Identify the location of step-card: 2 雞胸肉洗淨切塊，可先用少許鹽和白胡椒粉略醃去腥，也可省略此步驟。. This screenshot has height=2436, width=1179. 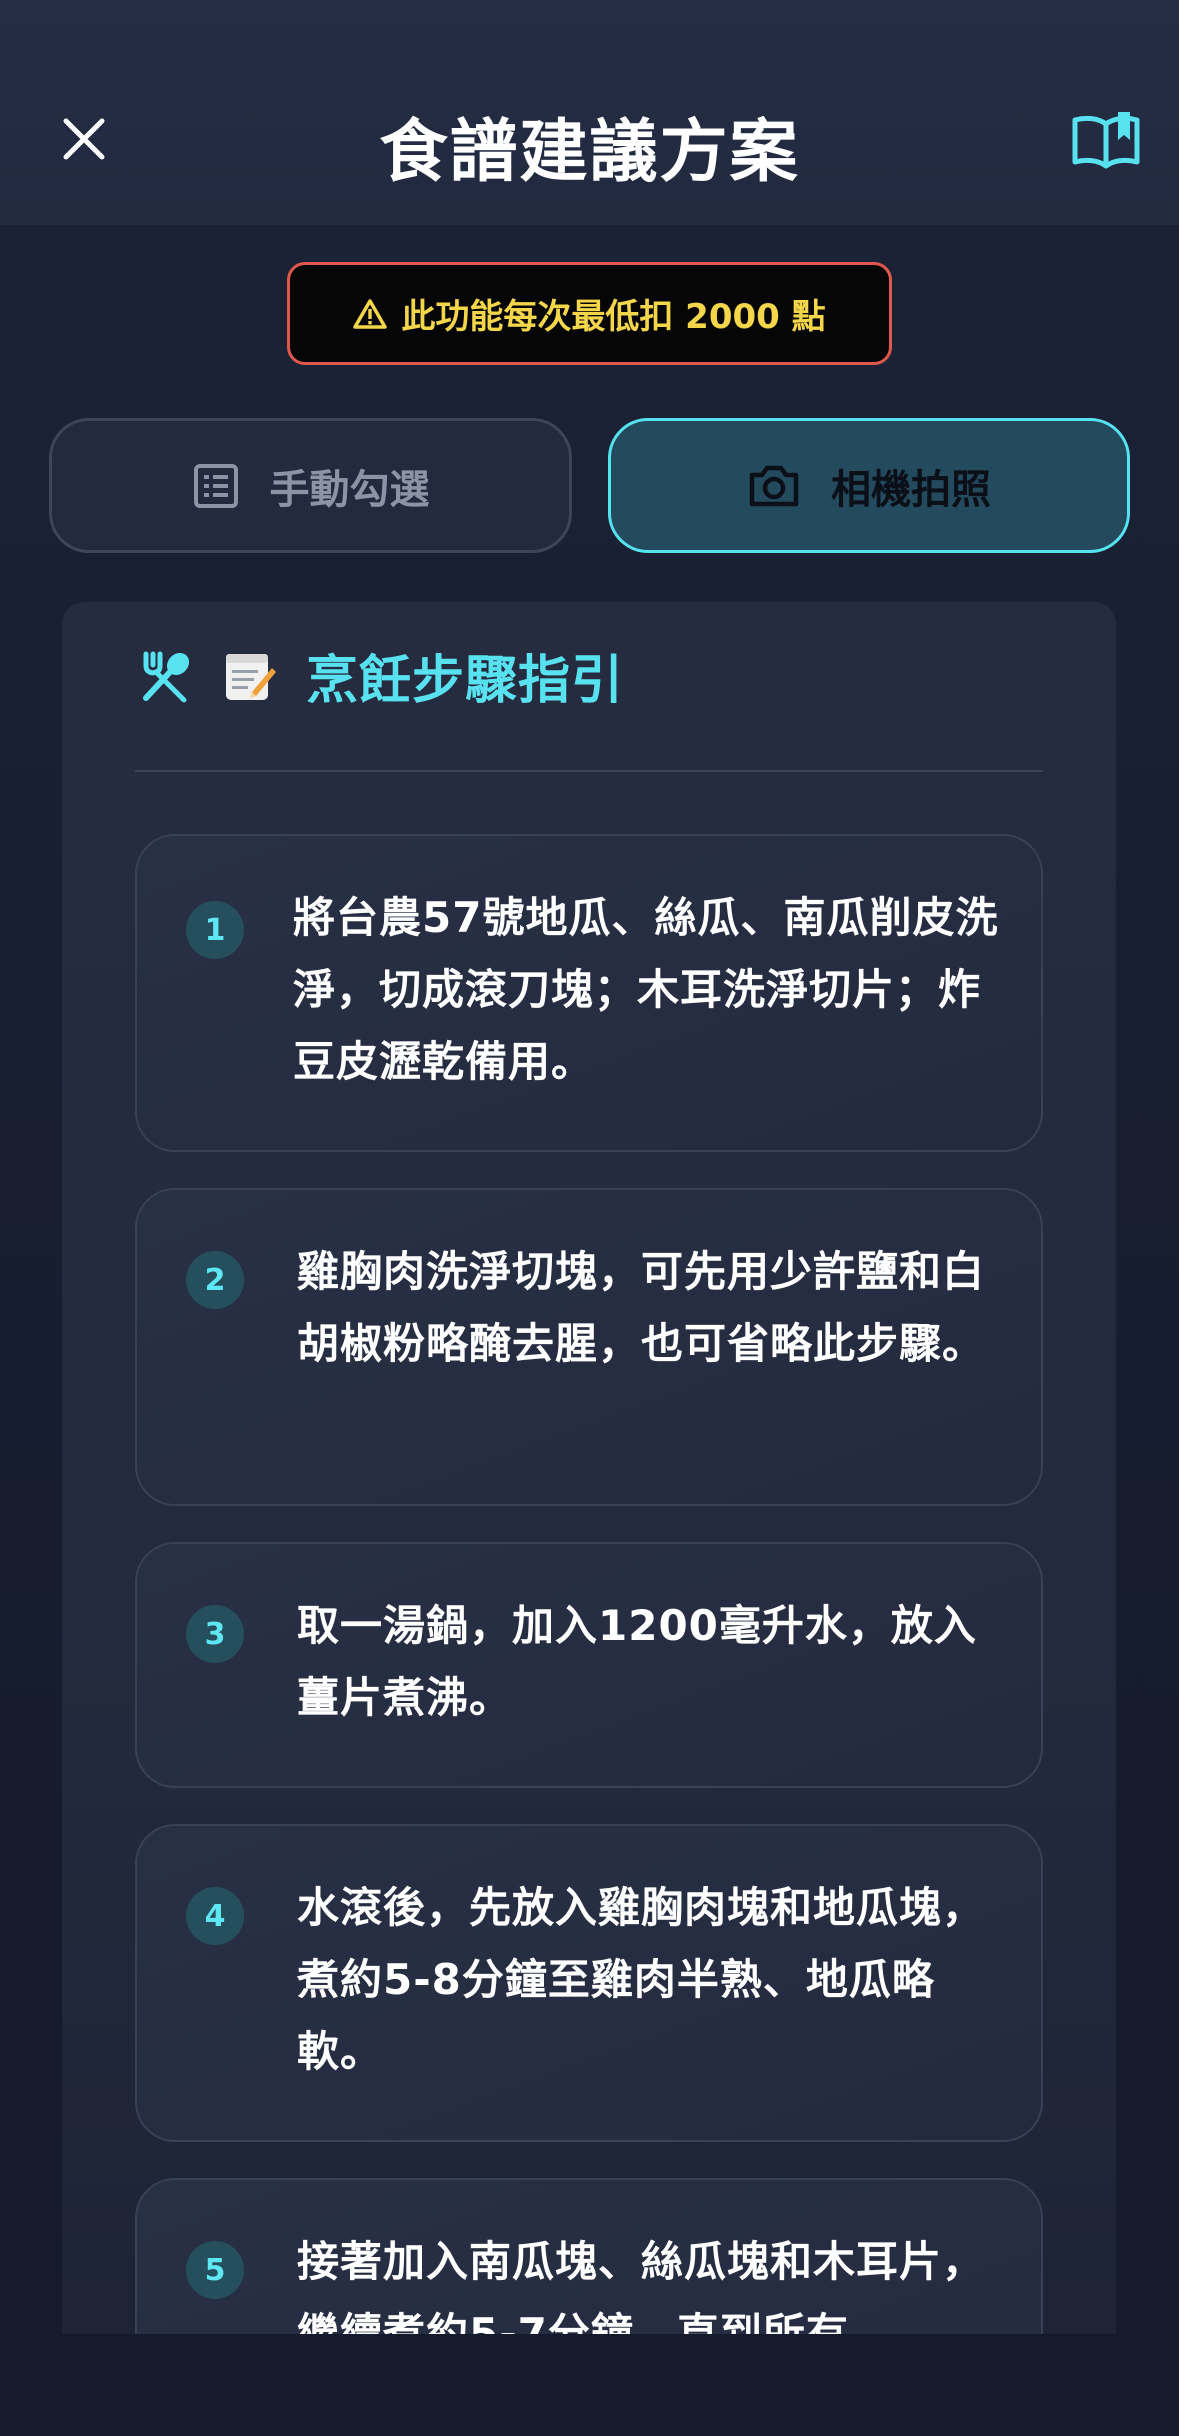
(589, 1347).